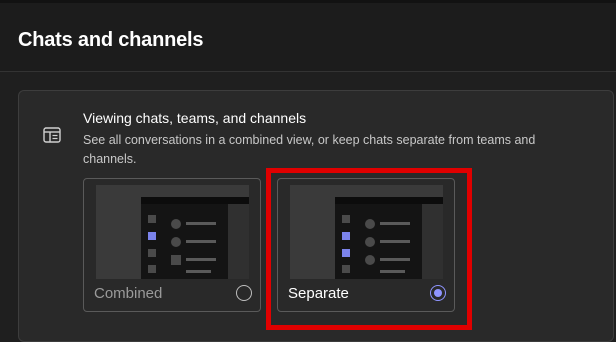 The height and width of the screenshot is (342, 616). Describe the element at coordinates (172, 232) in the screenshot. I see `combined-preview-image` at that location.